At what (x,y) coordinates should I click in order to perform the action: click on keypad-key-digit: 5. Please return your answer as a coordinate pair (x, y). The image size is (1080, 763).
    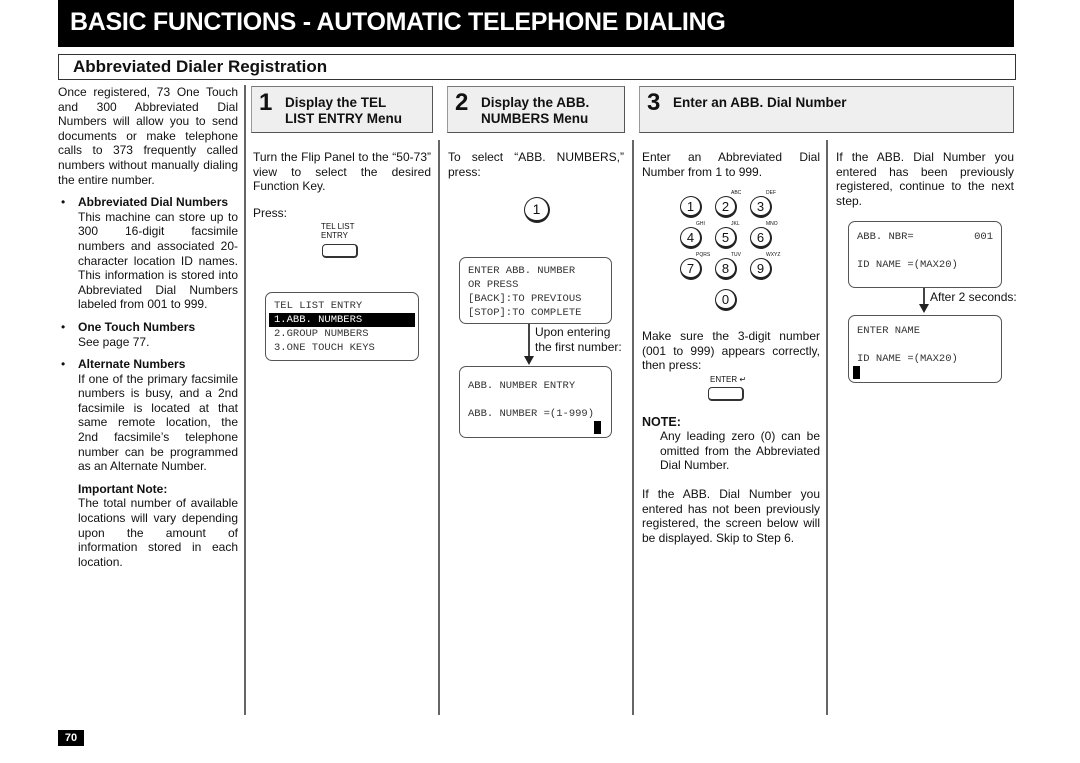
    Looking at the image, I should click on (726, 238).